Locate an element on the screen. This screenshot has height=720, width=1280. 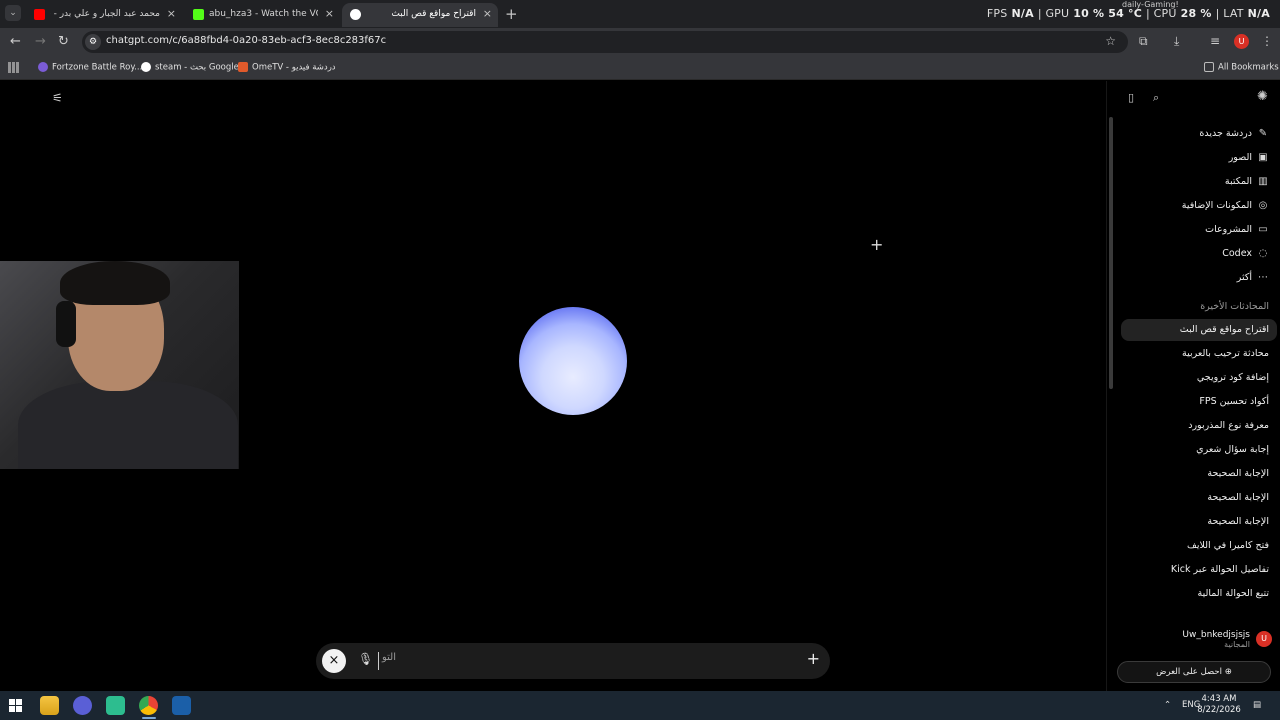
fps-label: FPS is located at coordinates (997, 13).